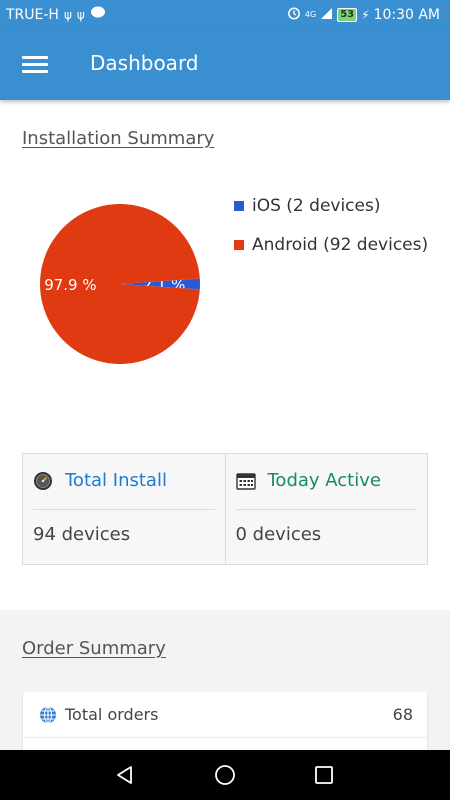  What do you see at coordinates (340, 245) in the screenshot?
I see `legend-label-android: Android (92 devices)` at bounding box center [340, 245].